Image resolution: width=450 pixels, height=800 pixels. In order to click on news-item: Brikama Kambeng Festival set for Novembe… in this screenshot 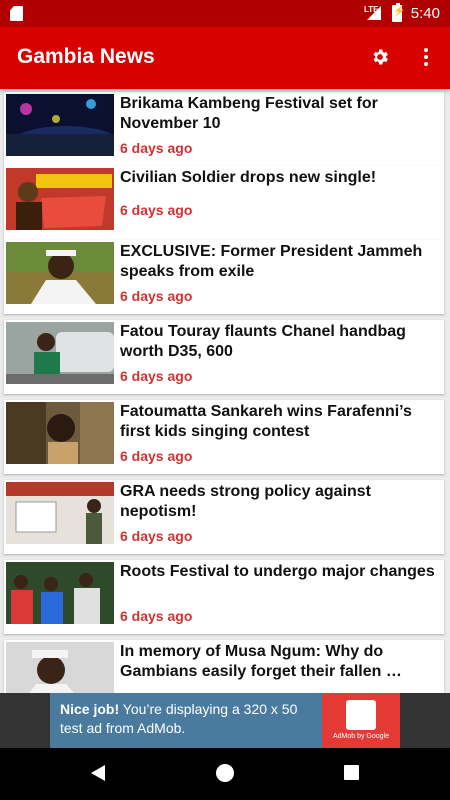, I will do `click(224, 129)`.